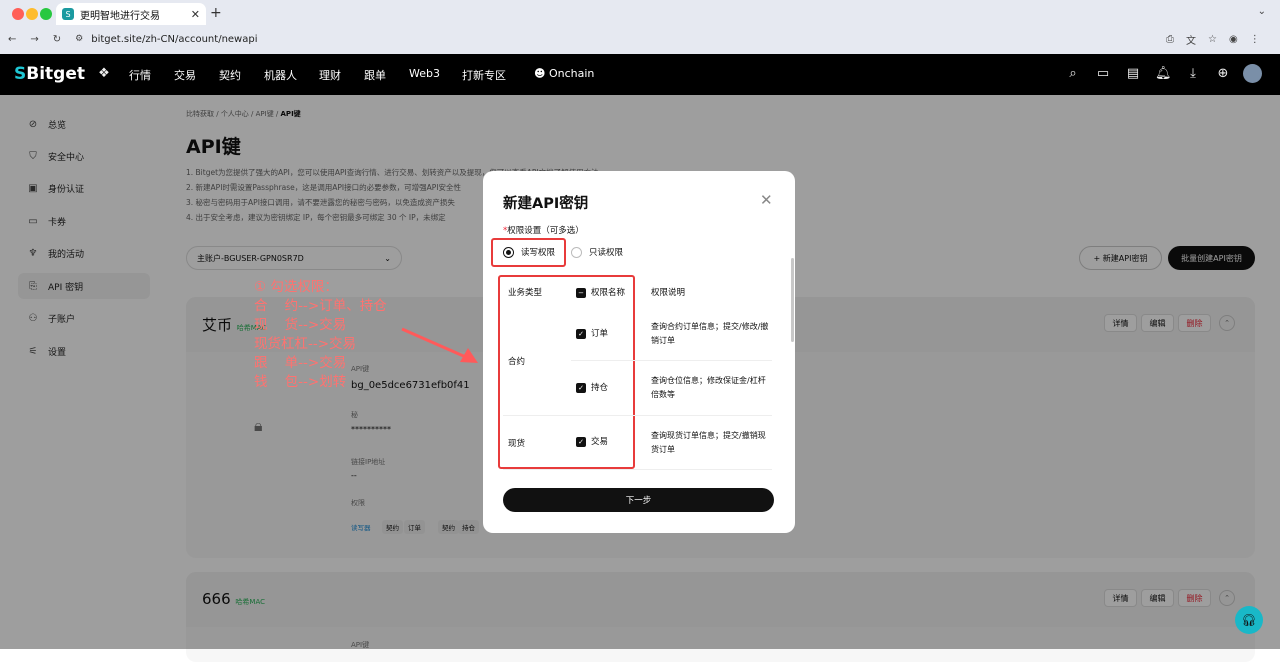  Describe the element at coordinates (439, 345) in the screenshot. I see `annotation-arrow-icon` at that location.